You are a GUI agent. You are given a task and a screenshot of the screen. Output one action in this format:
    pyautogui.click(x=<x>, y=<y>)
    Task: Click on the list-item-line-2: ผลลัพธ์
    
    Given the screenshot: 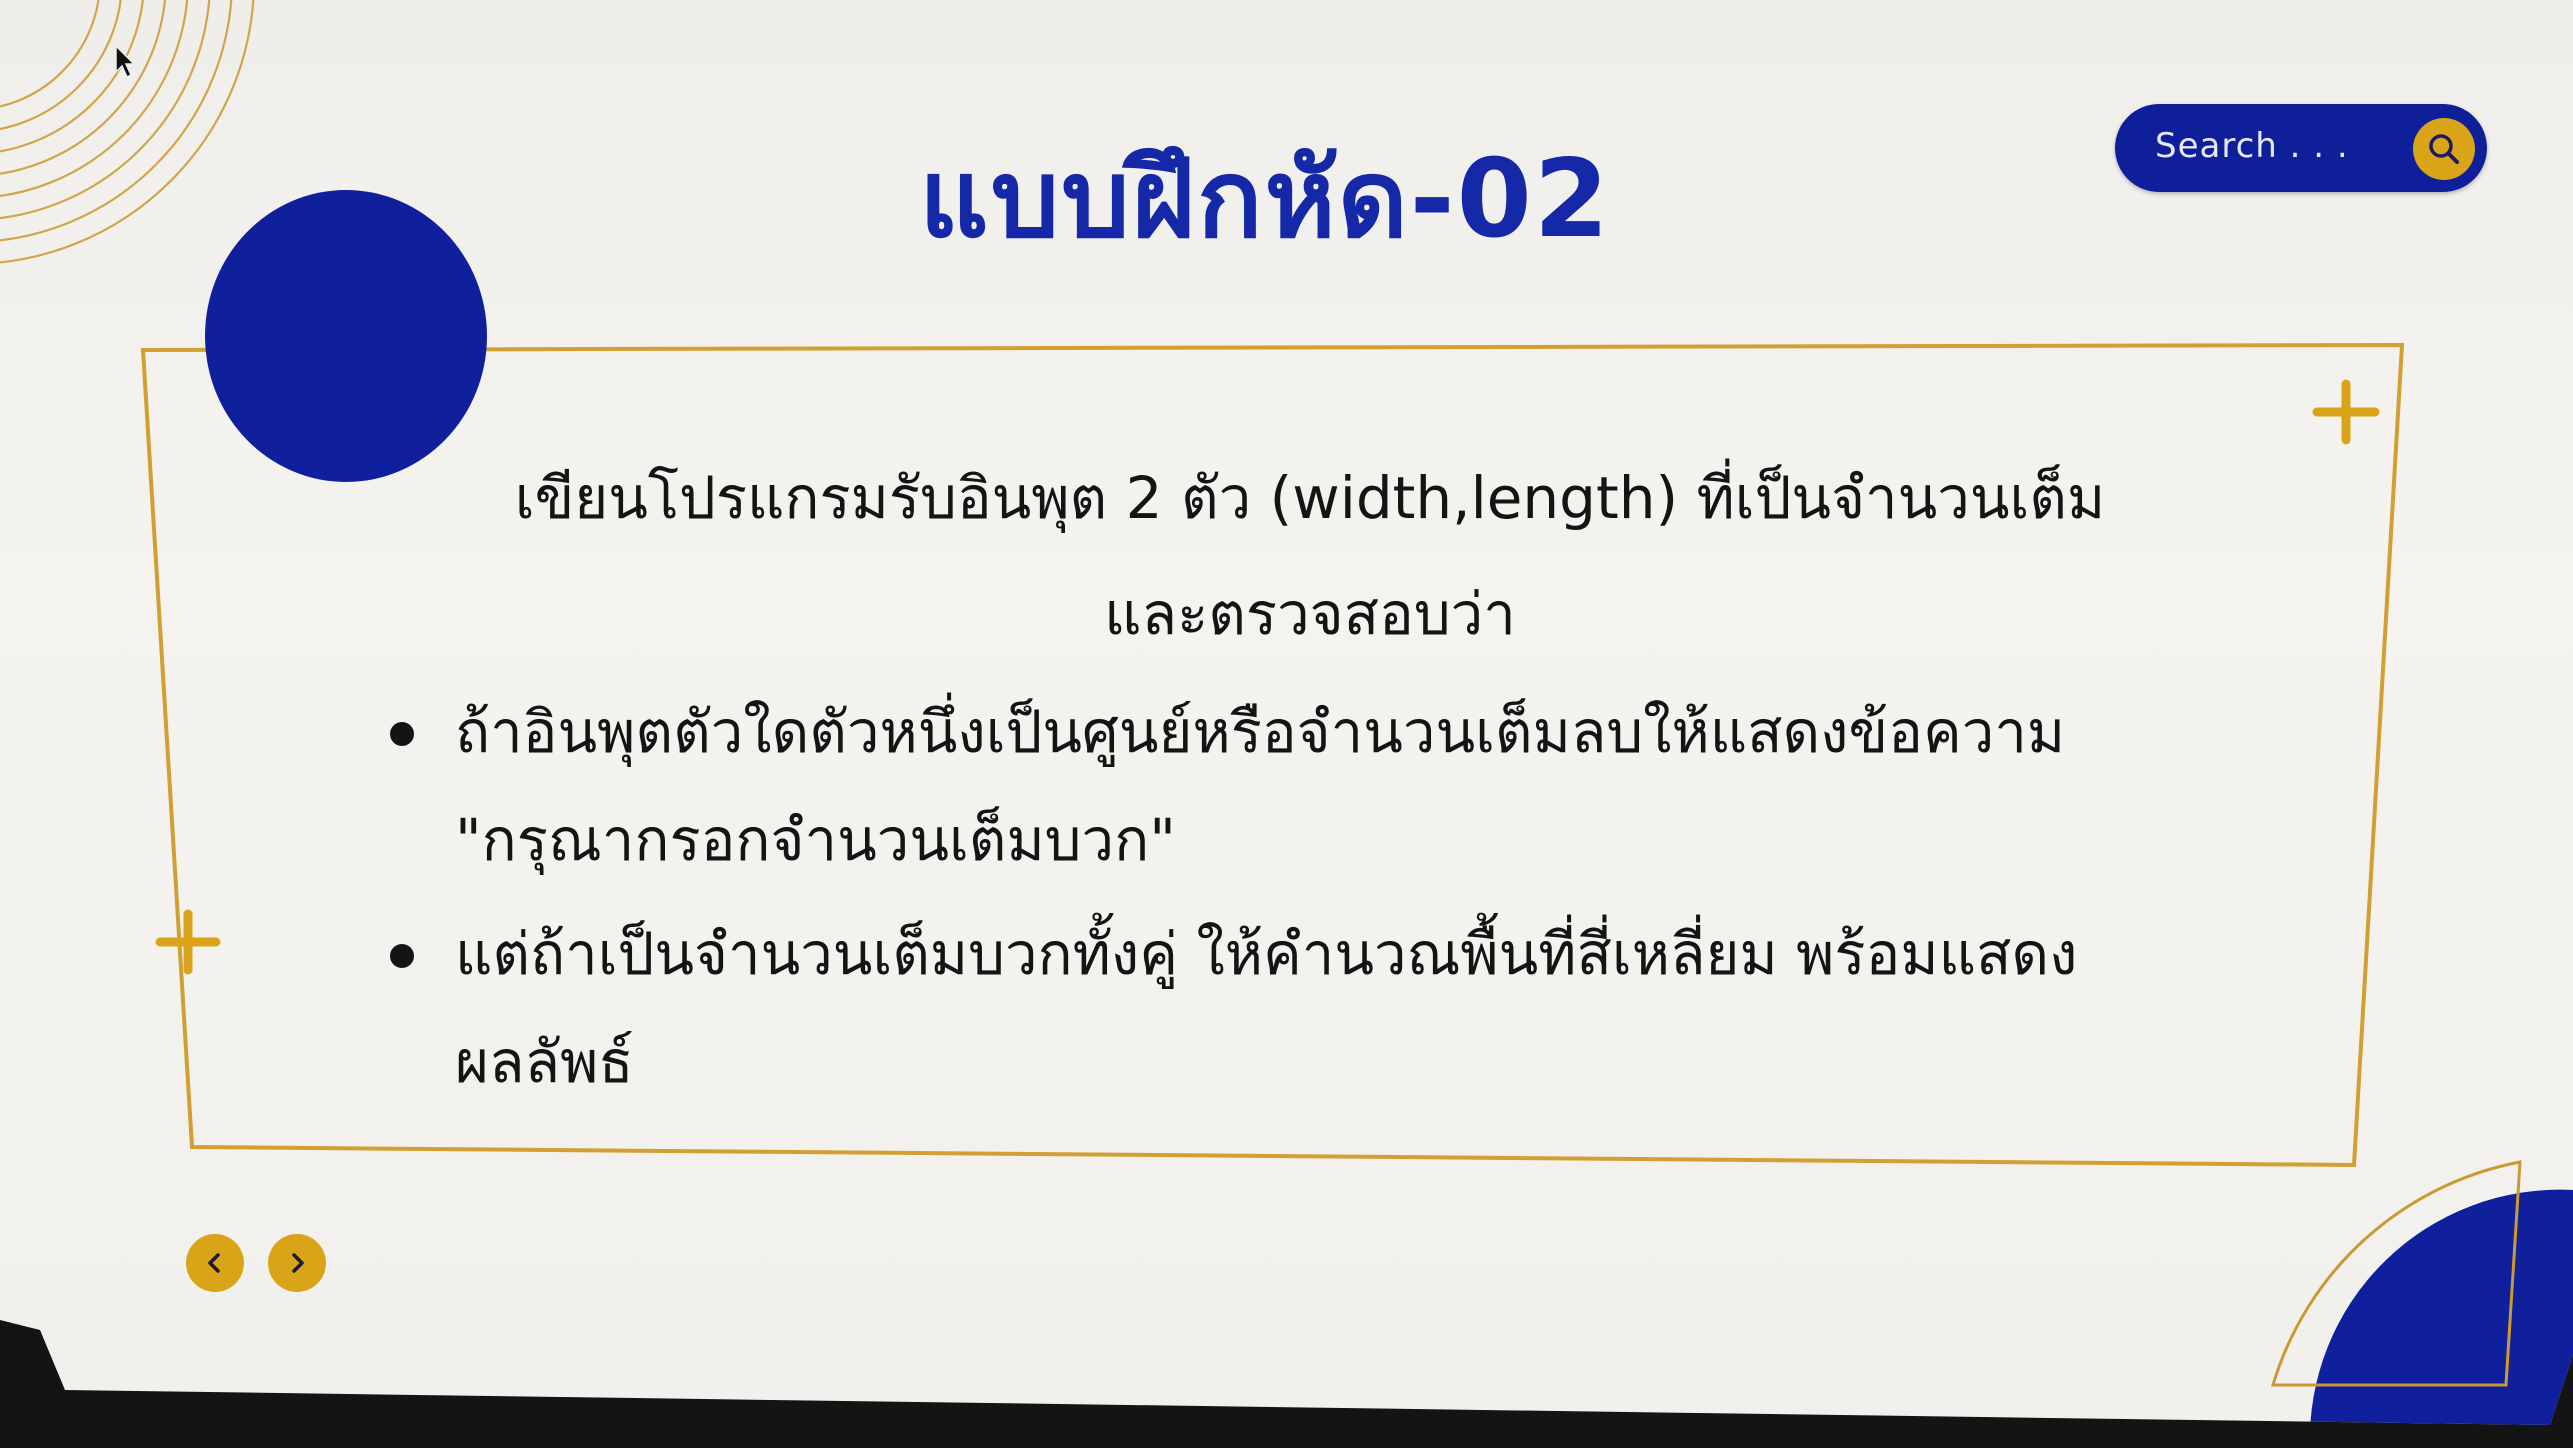 What is the action you would take?
    pyautogui.click(x=544, y=1062)
    